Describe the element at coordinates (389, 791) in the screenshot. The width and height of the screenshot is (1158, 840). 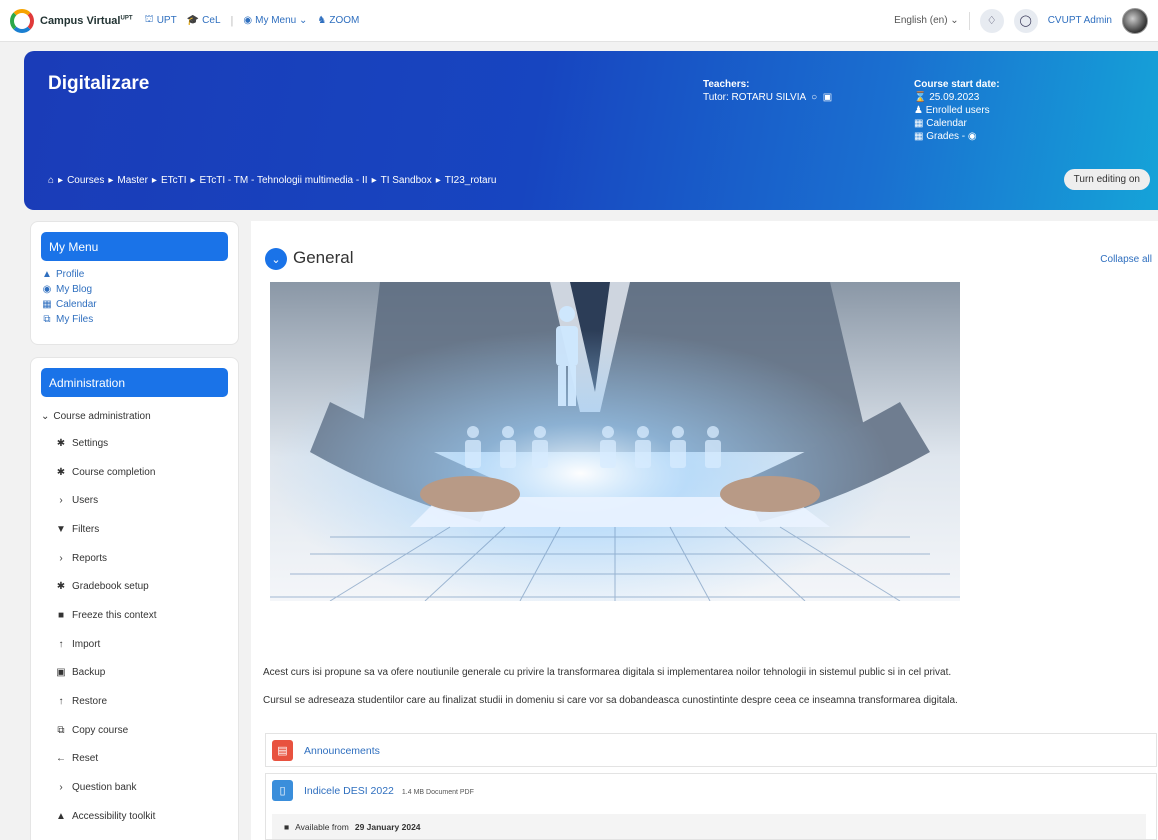
I see `activity-link: Indicele DESI 2022 1.4 MB Document PDF` at that location.